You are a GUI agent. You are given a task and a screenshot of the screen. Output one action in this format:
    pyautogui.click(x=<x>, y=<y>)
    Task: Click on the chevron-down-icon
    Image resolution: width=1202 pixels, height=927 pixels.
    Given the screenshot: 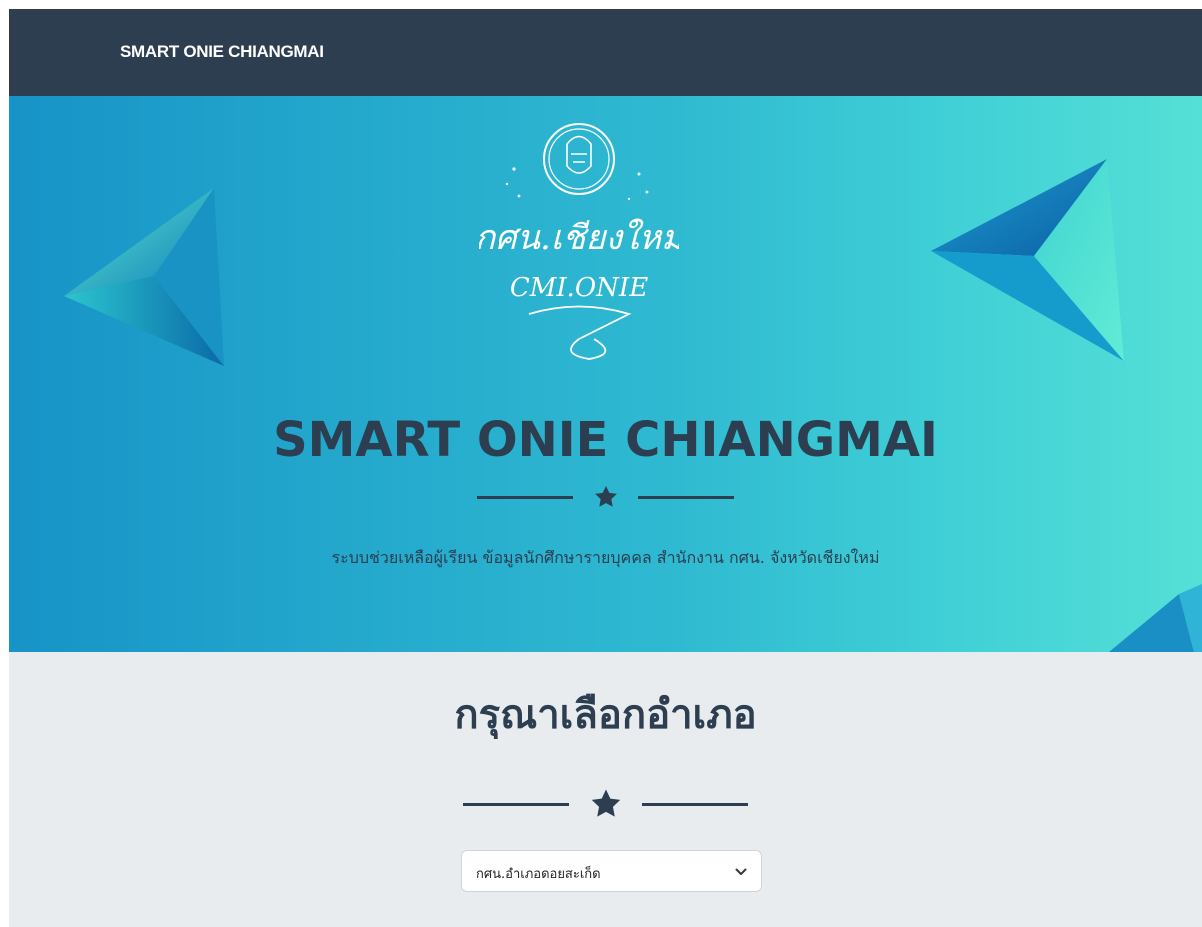 What is the action you would take?
    pyautogui.click(x=741, y=871)
    